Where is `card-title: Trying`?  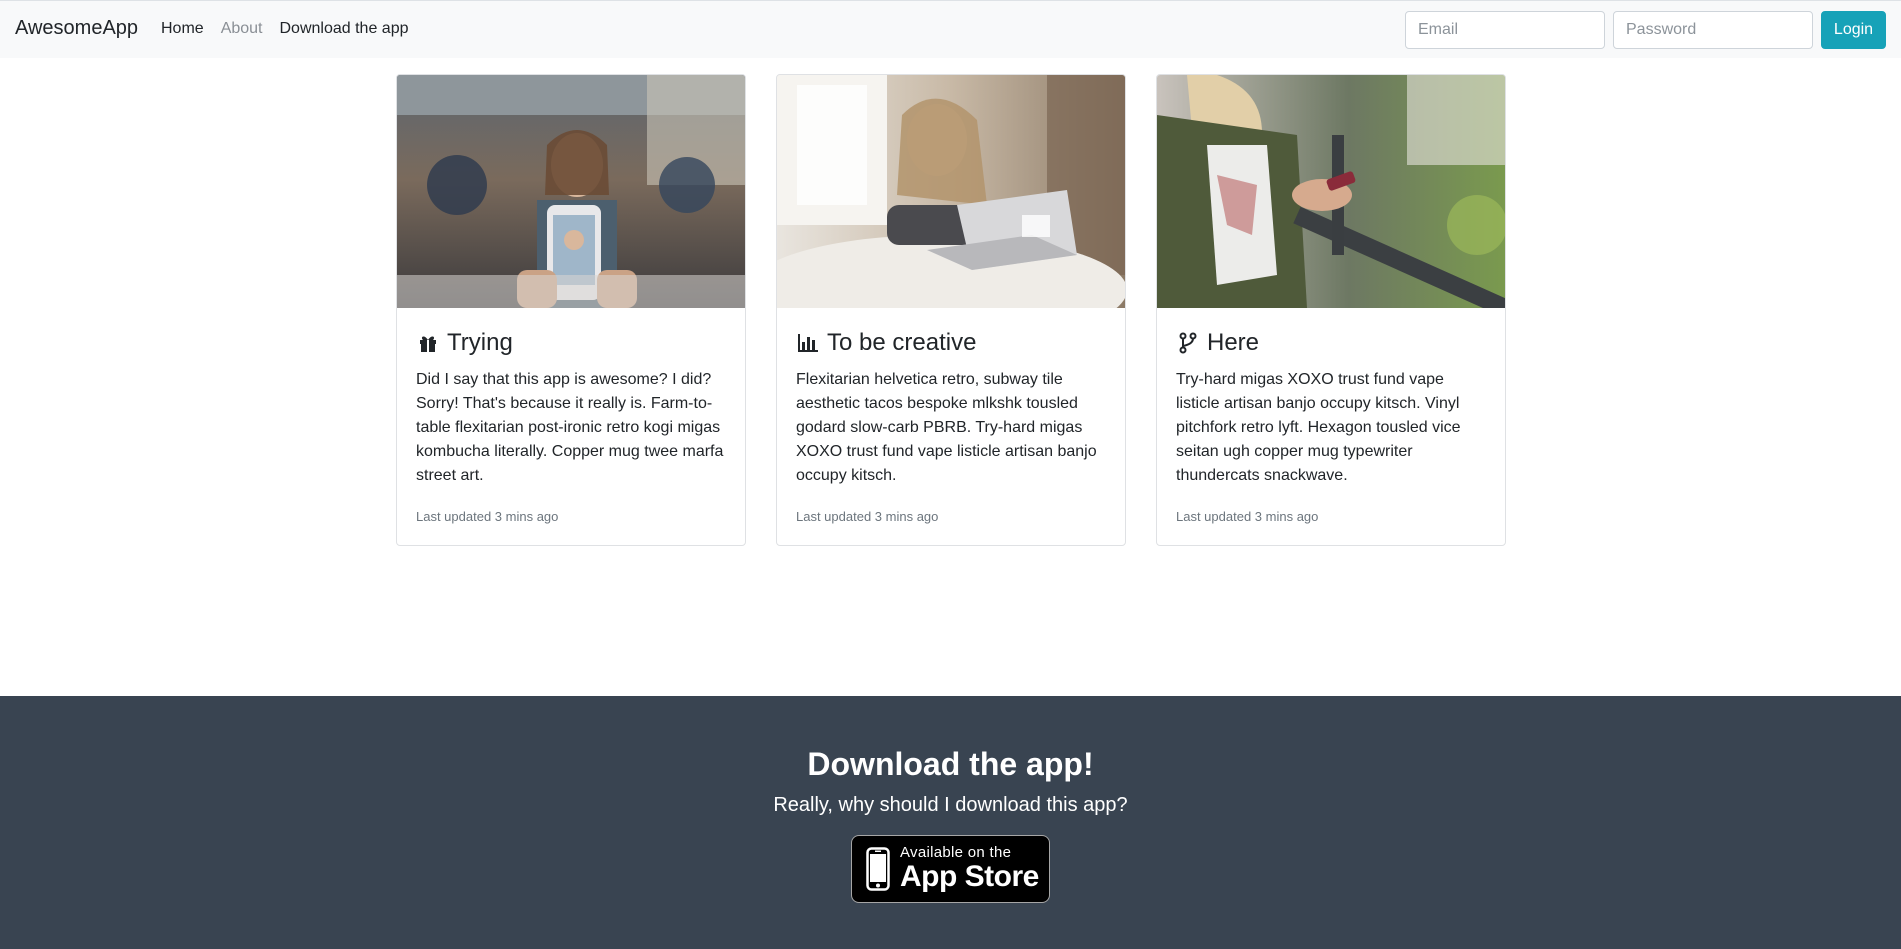
card-title: Trying is located at coordinates (571, 343).